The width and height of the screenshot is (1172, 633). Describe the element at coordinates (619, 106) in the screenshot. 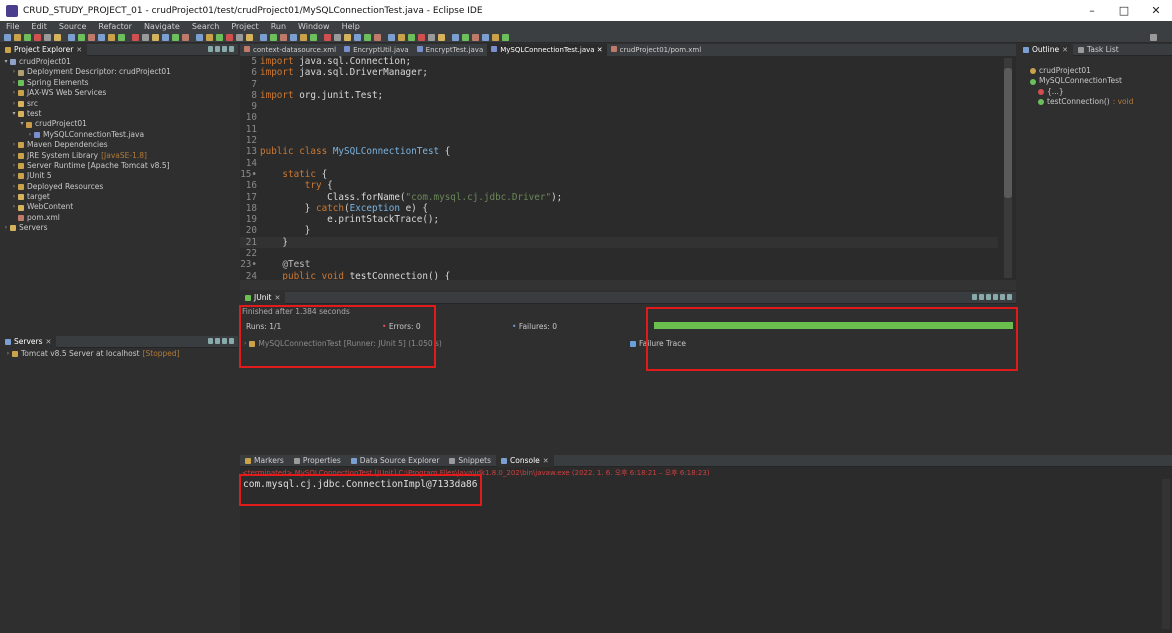

I see `code-line: 9` at that location.